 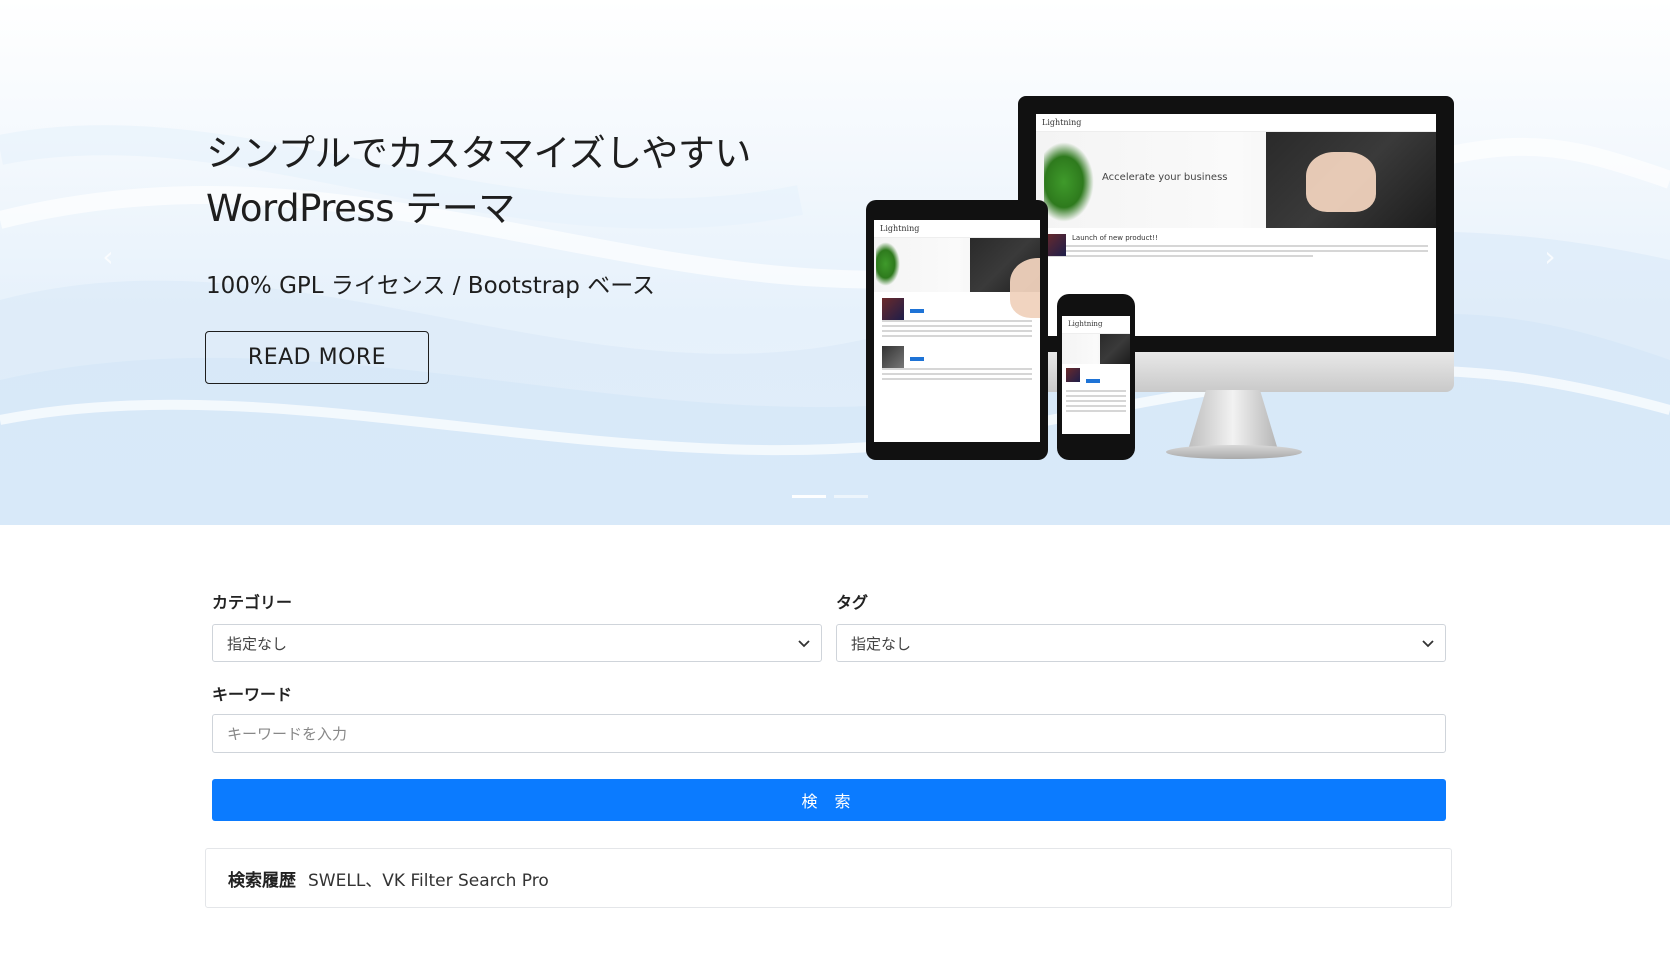 I want to click on phone-hero, so click(x=1096, y=349).